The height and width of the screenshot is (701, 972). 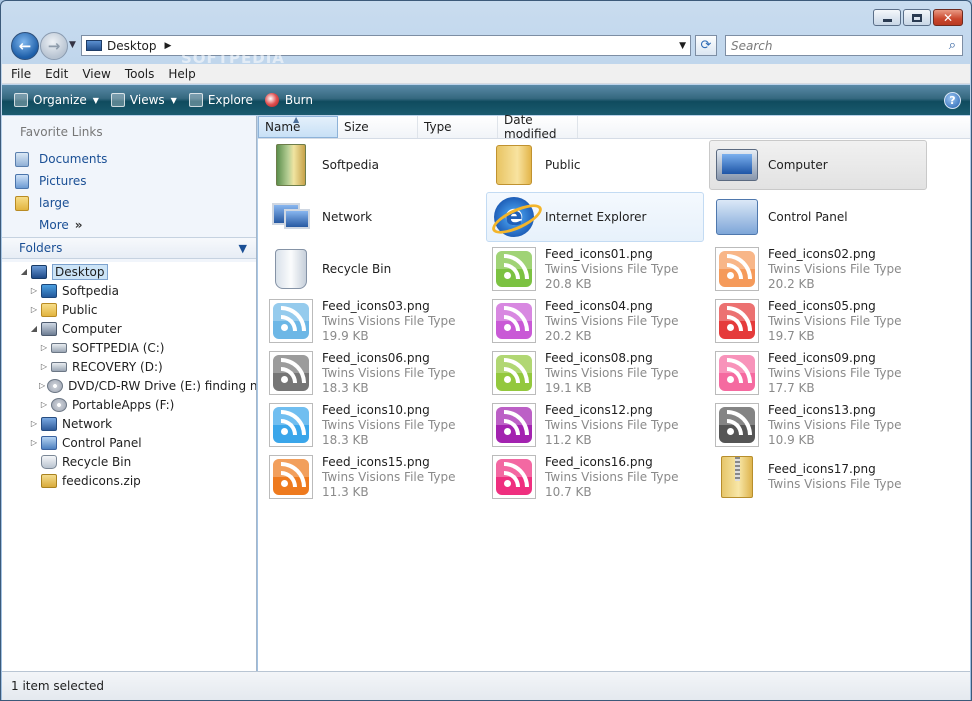 I want to click on menu-edit: Edit, so click(x=56, y=74).